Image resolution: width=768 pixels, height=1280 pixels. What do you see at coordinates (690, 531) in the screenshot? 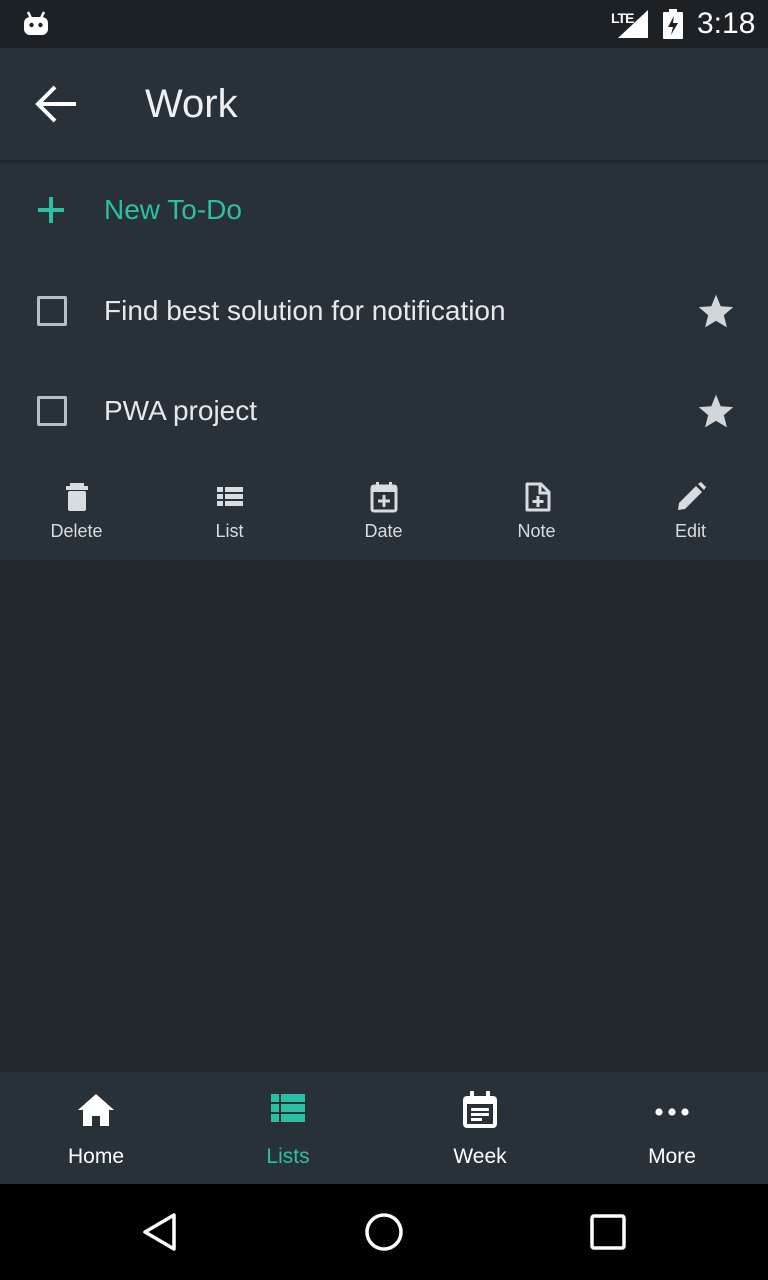
I see `edit-label: Edit` at bounding box center [690, 531].